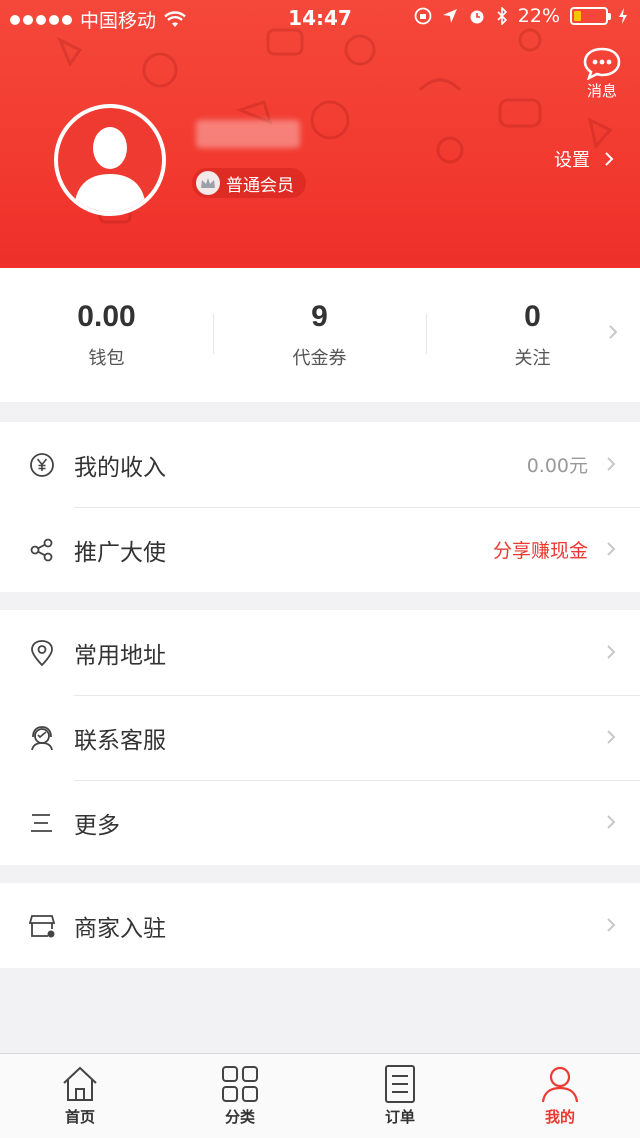 The image size is (640, 1138). What do you see at coordinates (120, 928) in the screenshot?
I see `merchant-label: 商家入驻` at bounding box center [120, 928].